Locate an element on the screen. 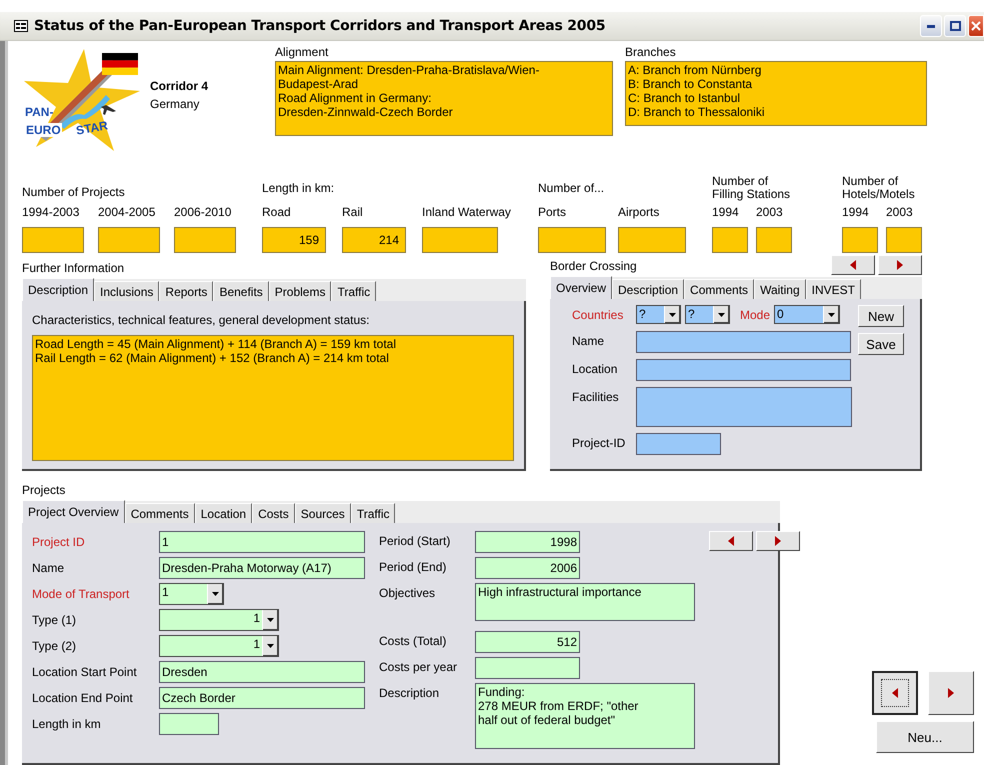 The image size is (984, 765). country-name: Germany is located at coordinates (175, 104).